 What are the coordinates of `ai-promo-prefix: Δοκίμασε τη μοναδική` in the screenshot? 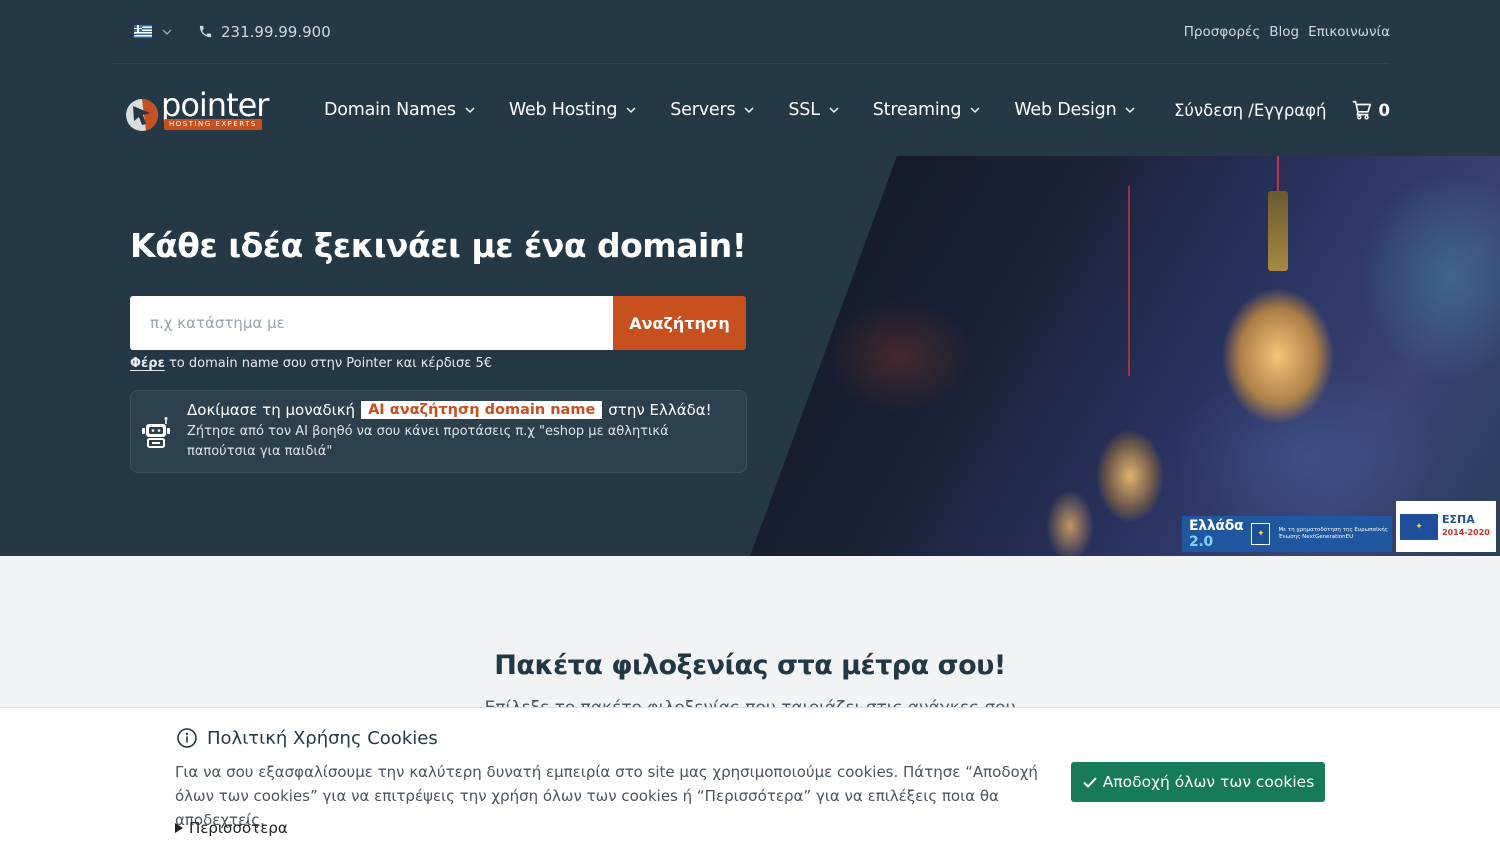 It's located at (271, 410).